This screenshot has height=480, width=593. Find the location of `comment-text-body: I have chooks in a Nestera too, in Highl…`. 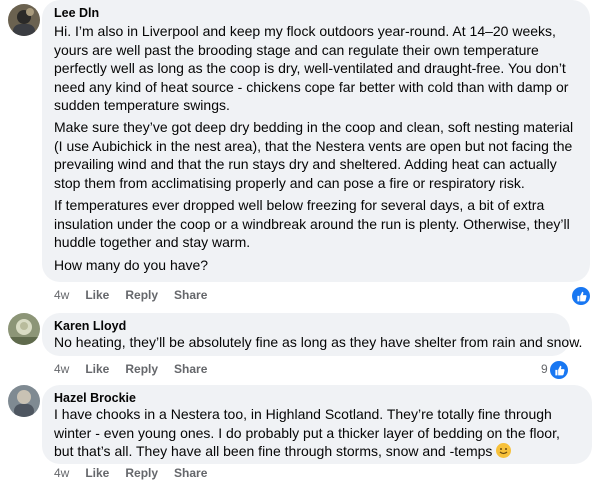

comment-text-body: I have chooks in a Nestera too, in Highl… is located at coordinates (307, 433).